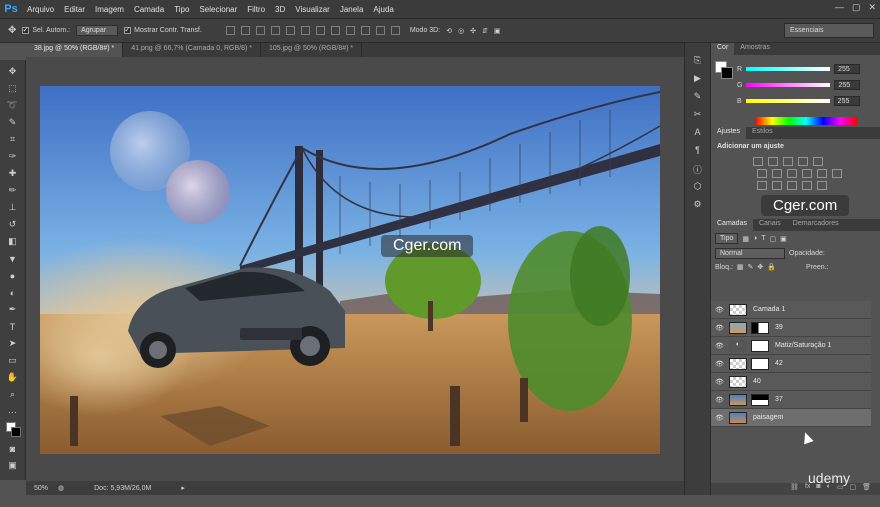  What do you see at coordinates (260, 30) in the screenshot?
I see `align-bottom-icon` at bounding box center [260, 30].